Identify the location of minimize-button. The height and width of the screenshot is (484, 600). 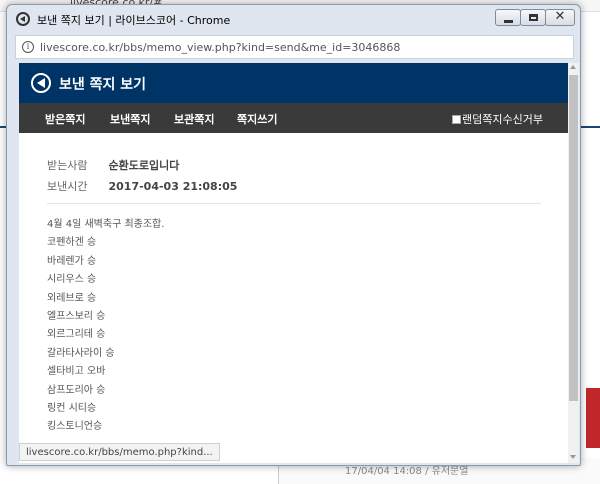
(508, 17).